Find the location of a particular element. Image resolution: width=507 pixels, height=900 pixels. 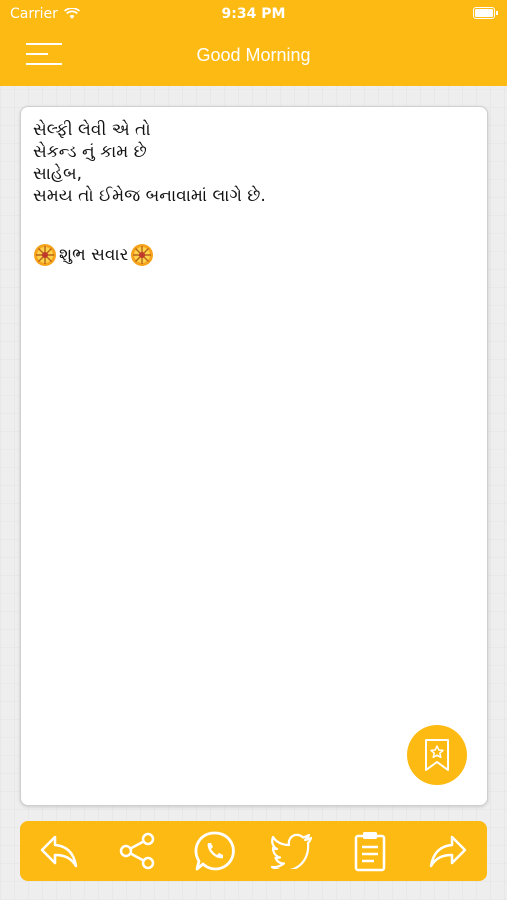

twitter-icon is located at coordinates (292, 851).